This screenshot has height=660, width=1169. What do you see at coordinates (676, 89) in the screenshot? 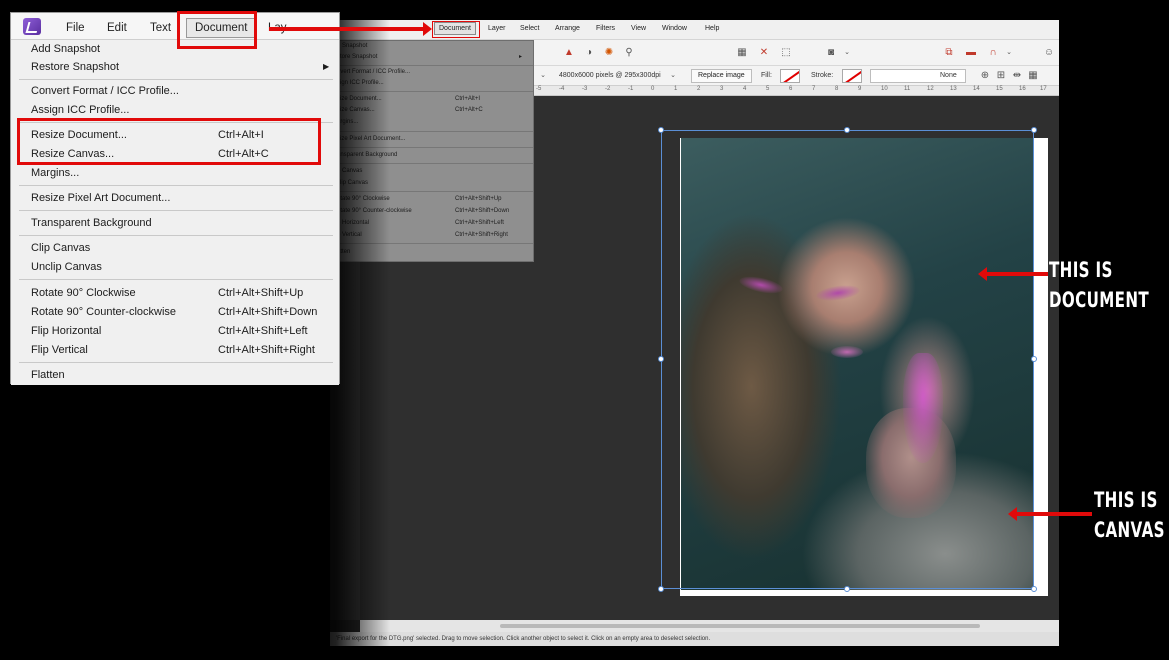
I see `ruler-tick: 1` at bounding box center [676, 89].